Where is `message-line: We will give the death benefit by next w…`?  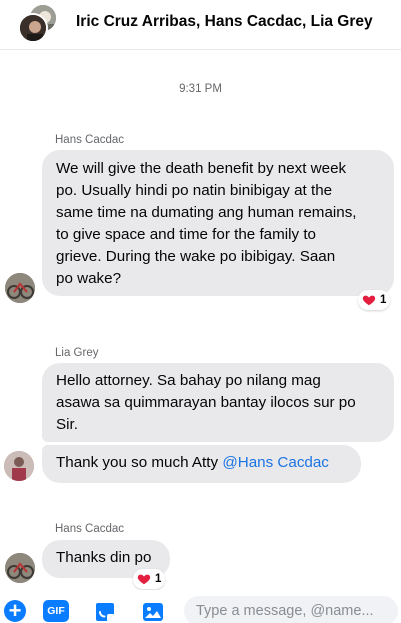
message-line: We will give the death benefit by next w… is located at coordinates (201, 168).